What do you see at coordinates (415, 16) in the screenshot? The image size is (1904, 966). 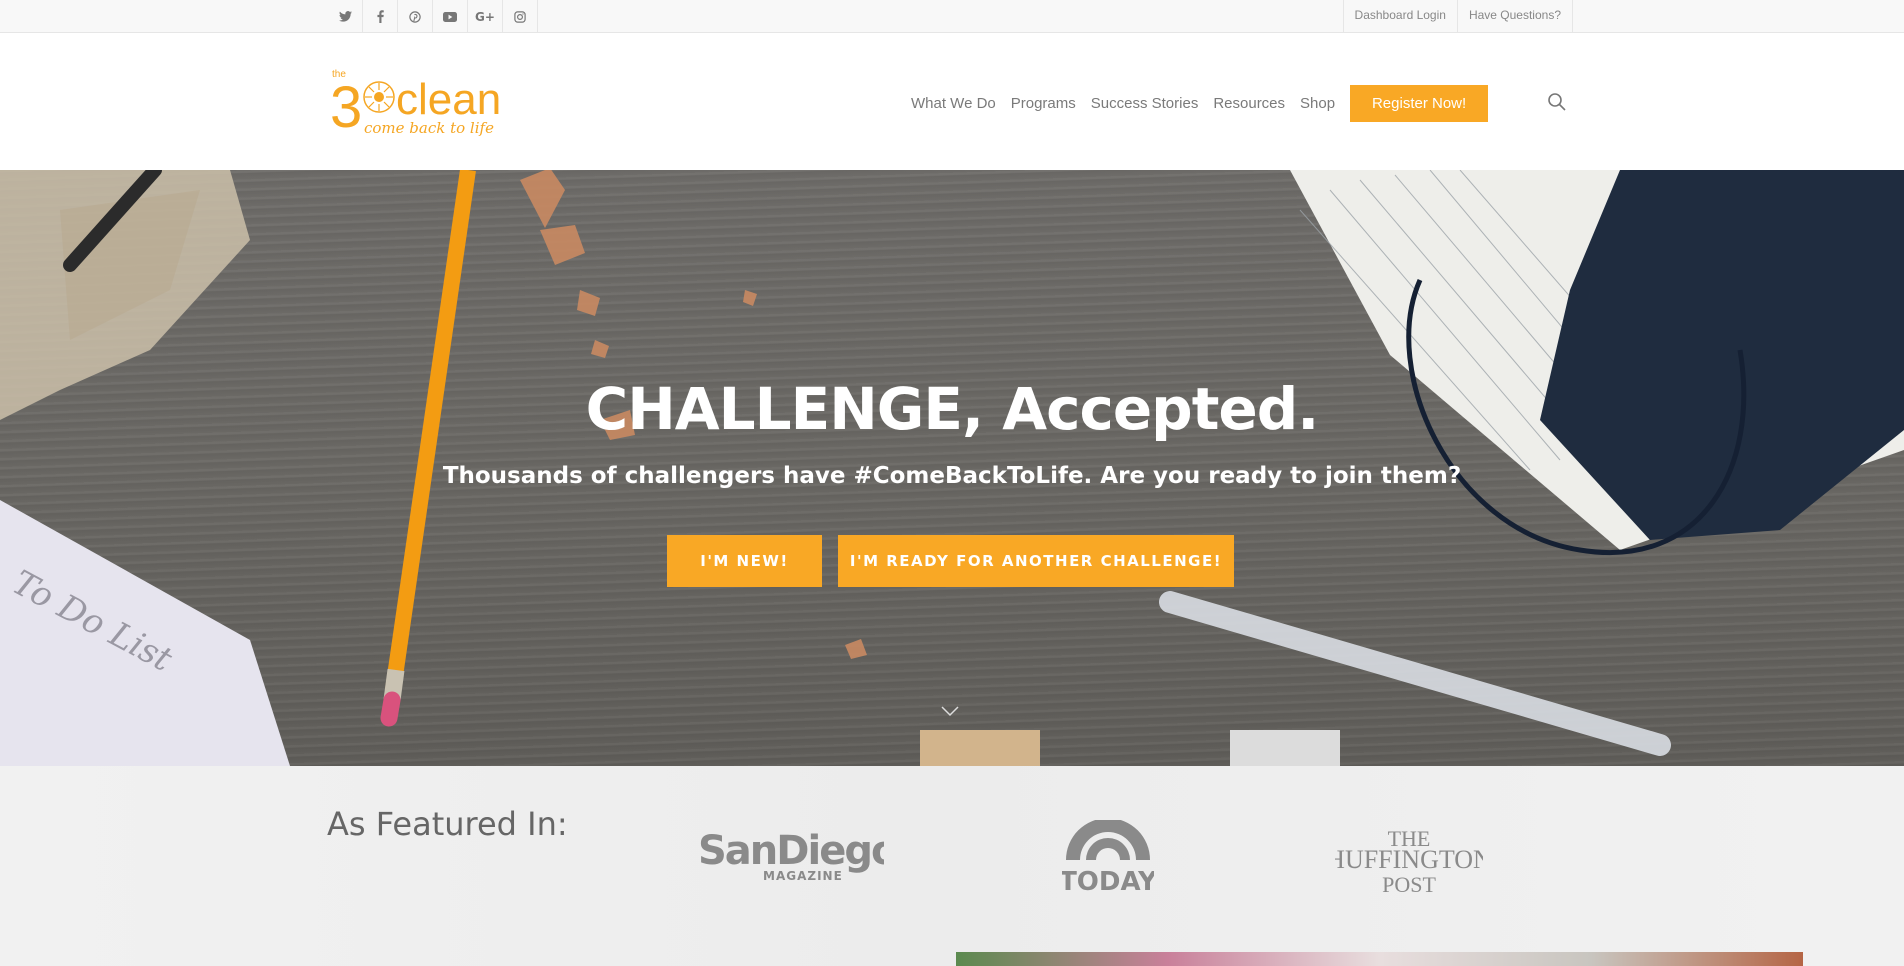 I see `pinterest-icon` at bounding box center [415, 16].